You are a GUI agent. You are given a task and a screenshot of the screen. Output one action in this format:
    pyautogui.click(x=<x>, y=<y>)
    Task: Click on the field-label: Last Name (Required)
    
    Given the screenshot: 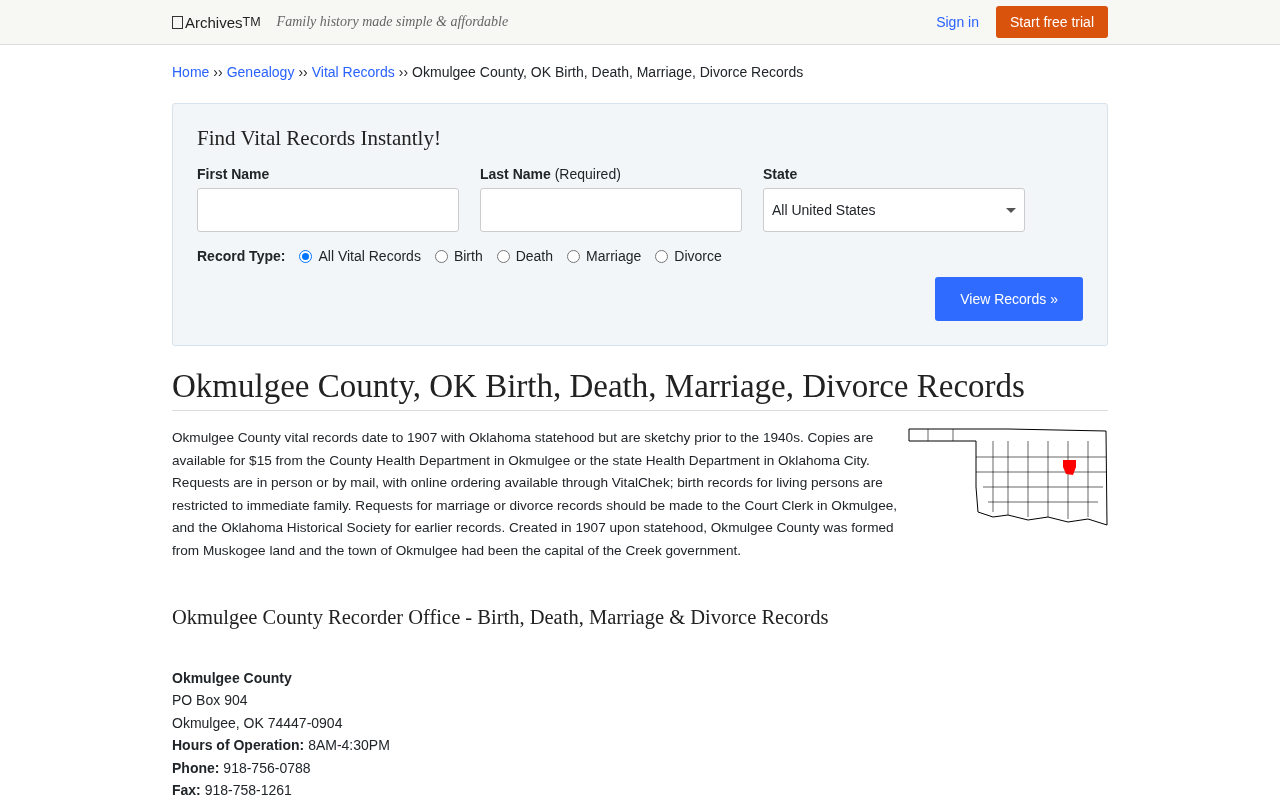 What is the action you would take?
    pyautogui.click(x=551, y=174)
    